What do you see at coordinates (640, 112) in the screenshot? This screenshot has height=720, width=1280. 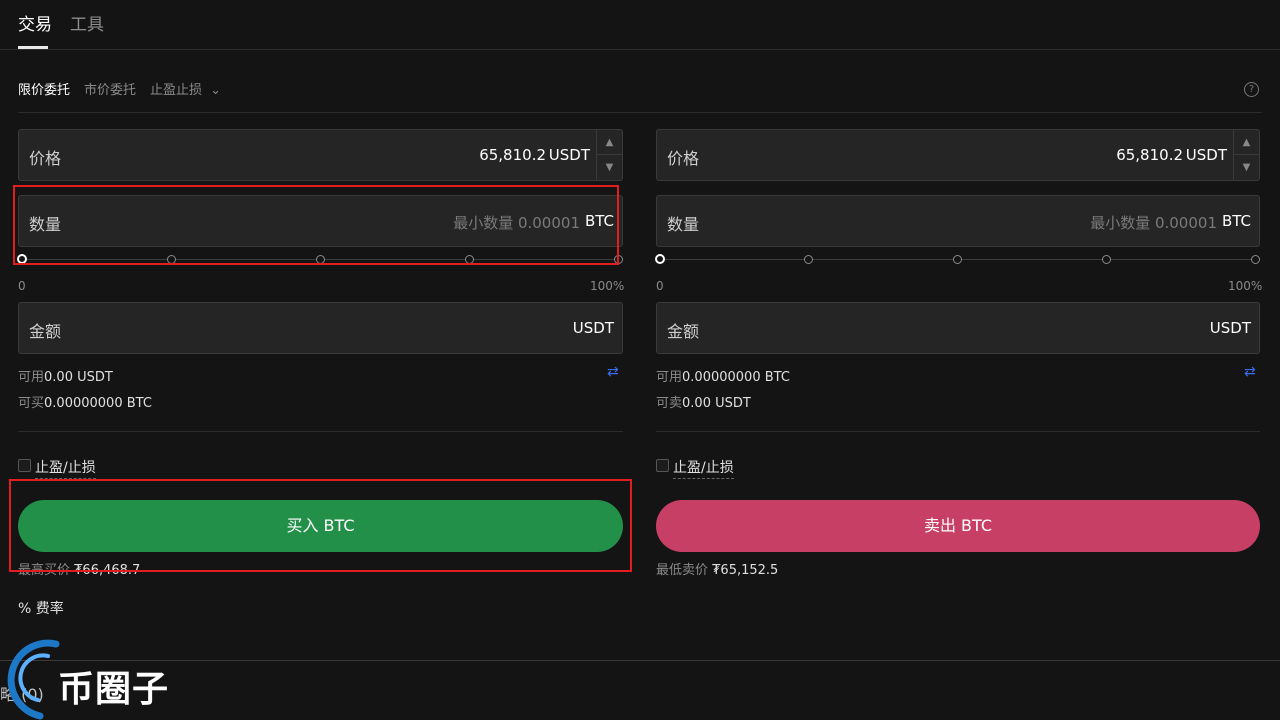 I see `order-tabs-divider` at bounding box center [640, 112].